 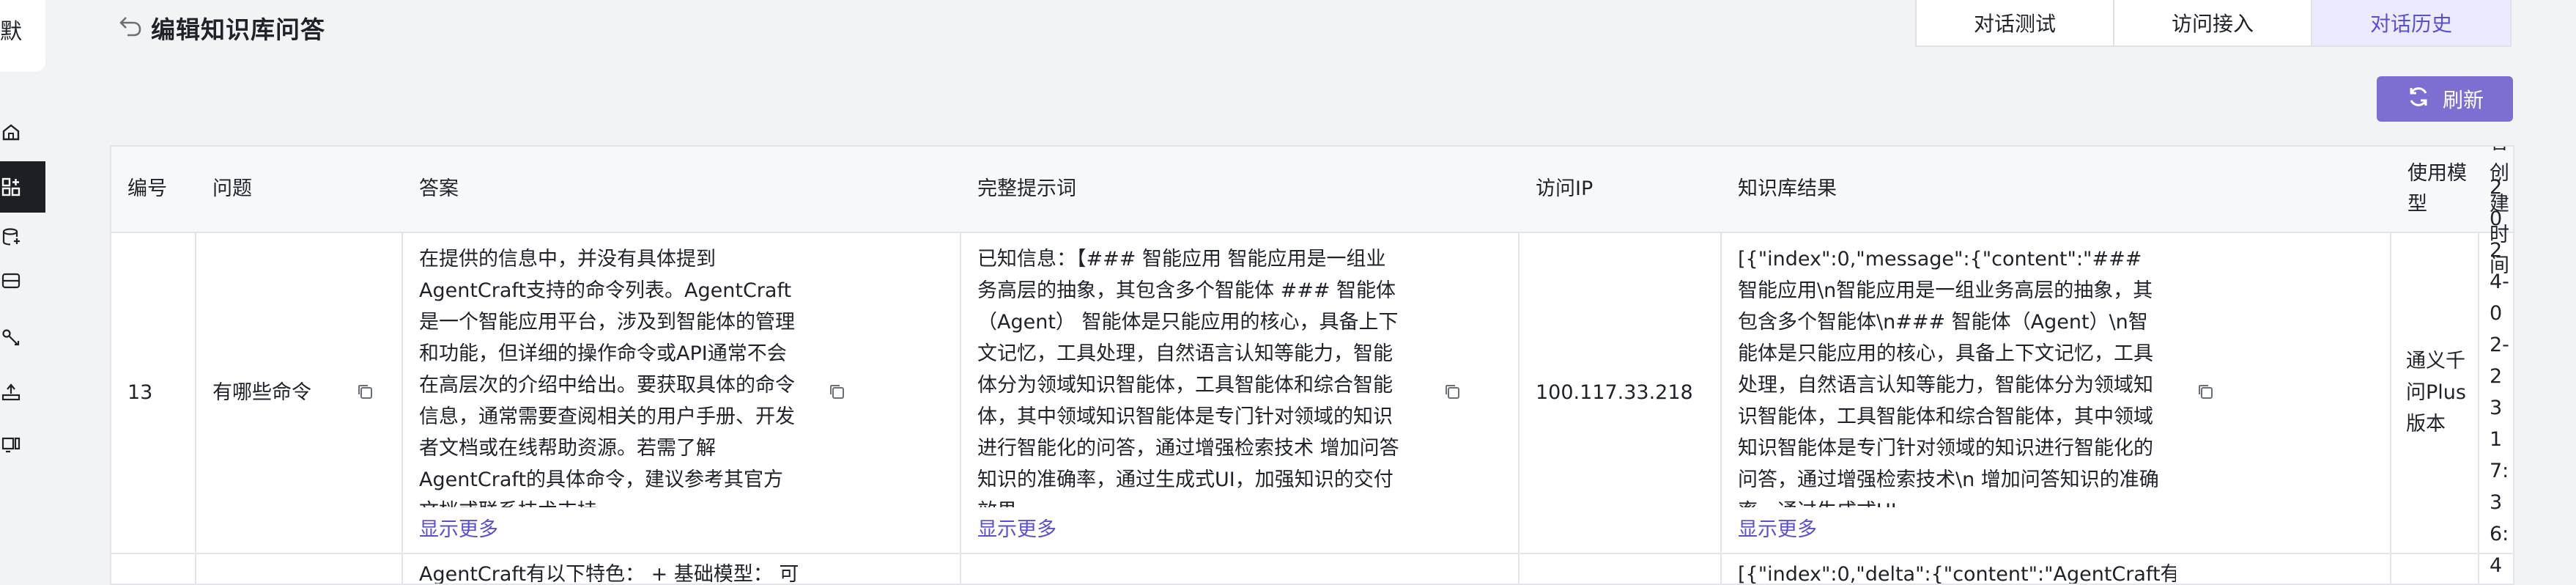 I want to click on row-question: 有哪些命令, so click(x=261, y=392).